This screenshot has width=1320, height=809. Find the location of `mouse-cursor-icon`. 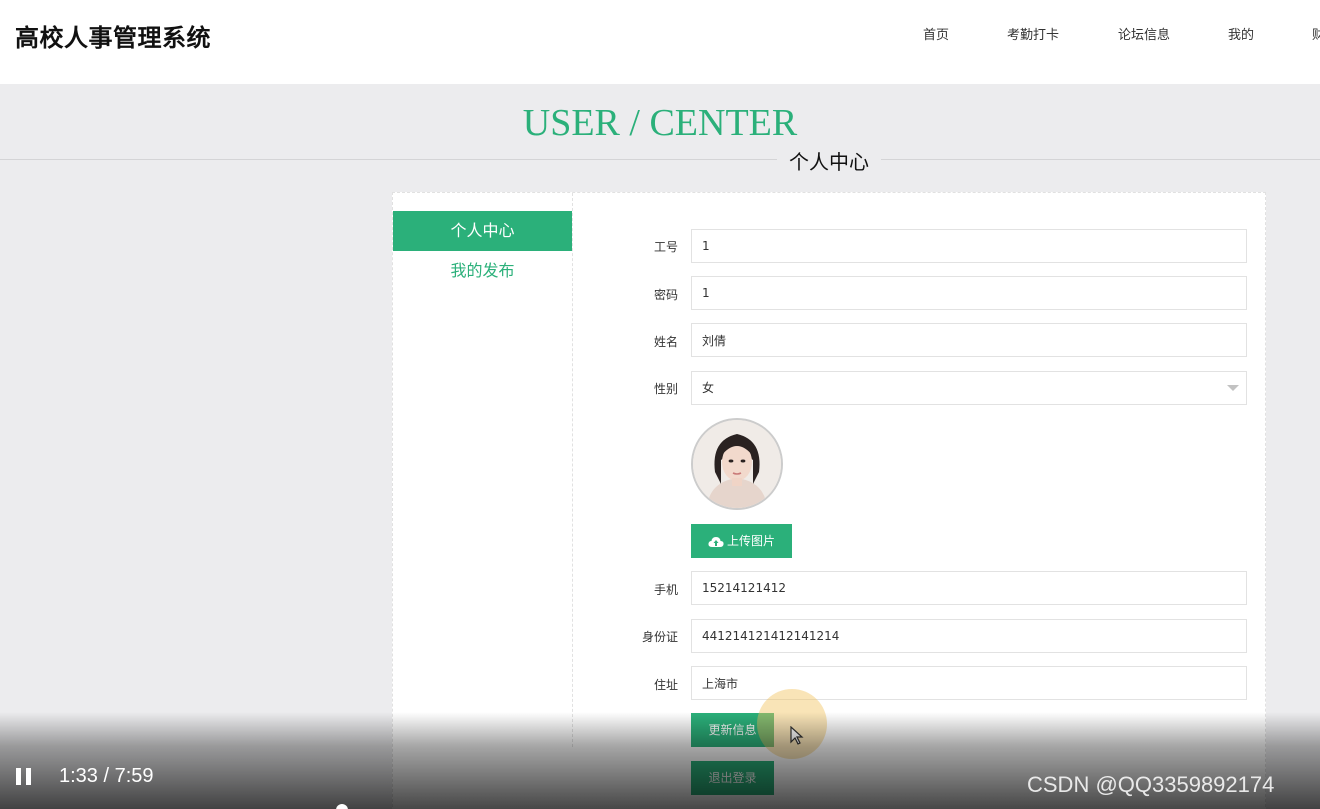

mouse-cursor-icon is located at coordinates (797, 735).